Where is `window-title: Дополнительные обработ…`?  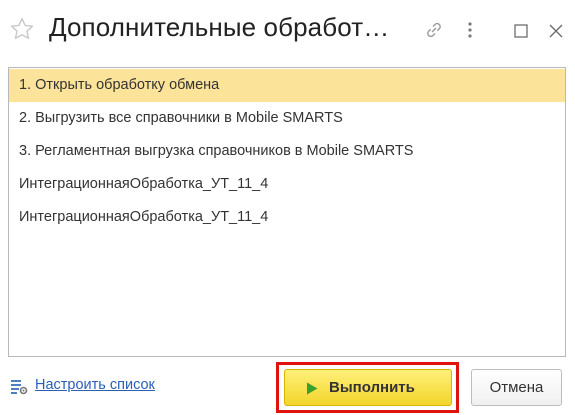
window-title: Дополнительные обработ… is located at coordinates (219, 27).